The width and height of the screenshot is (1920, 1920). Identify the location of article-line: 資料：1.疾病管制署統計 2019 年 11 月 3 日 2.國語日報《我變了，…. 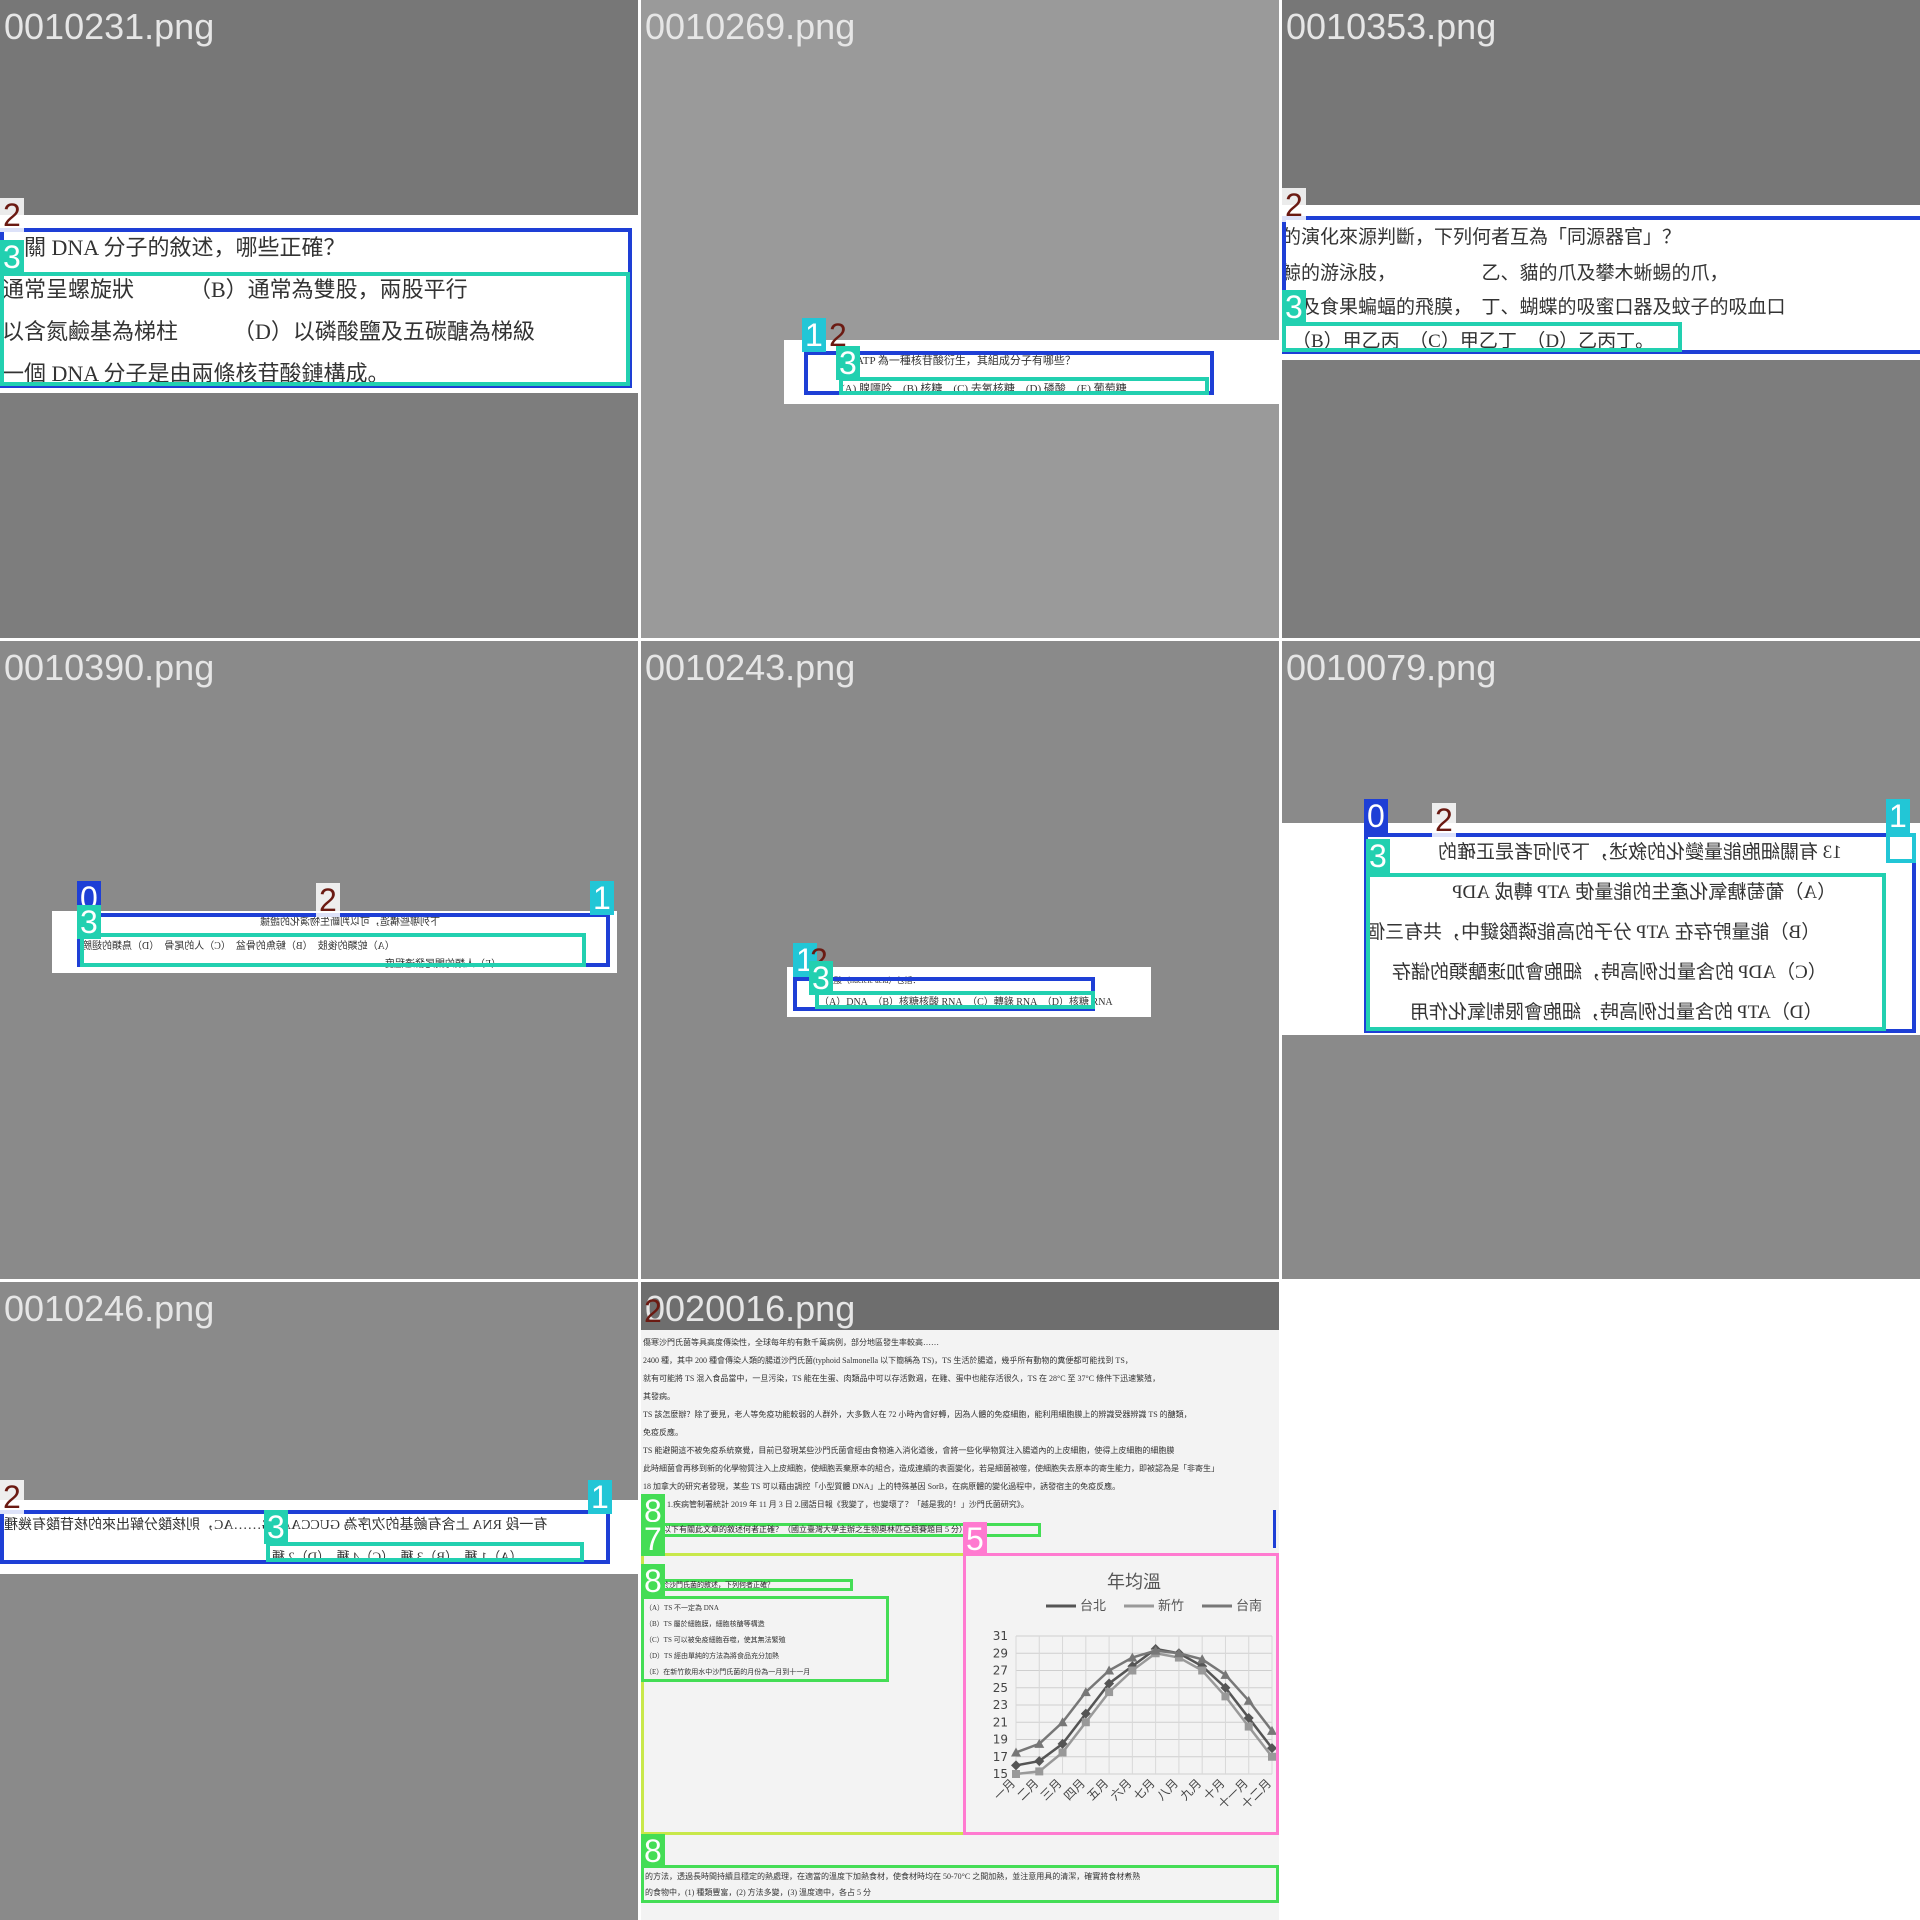
(836, 1504).